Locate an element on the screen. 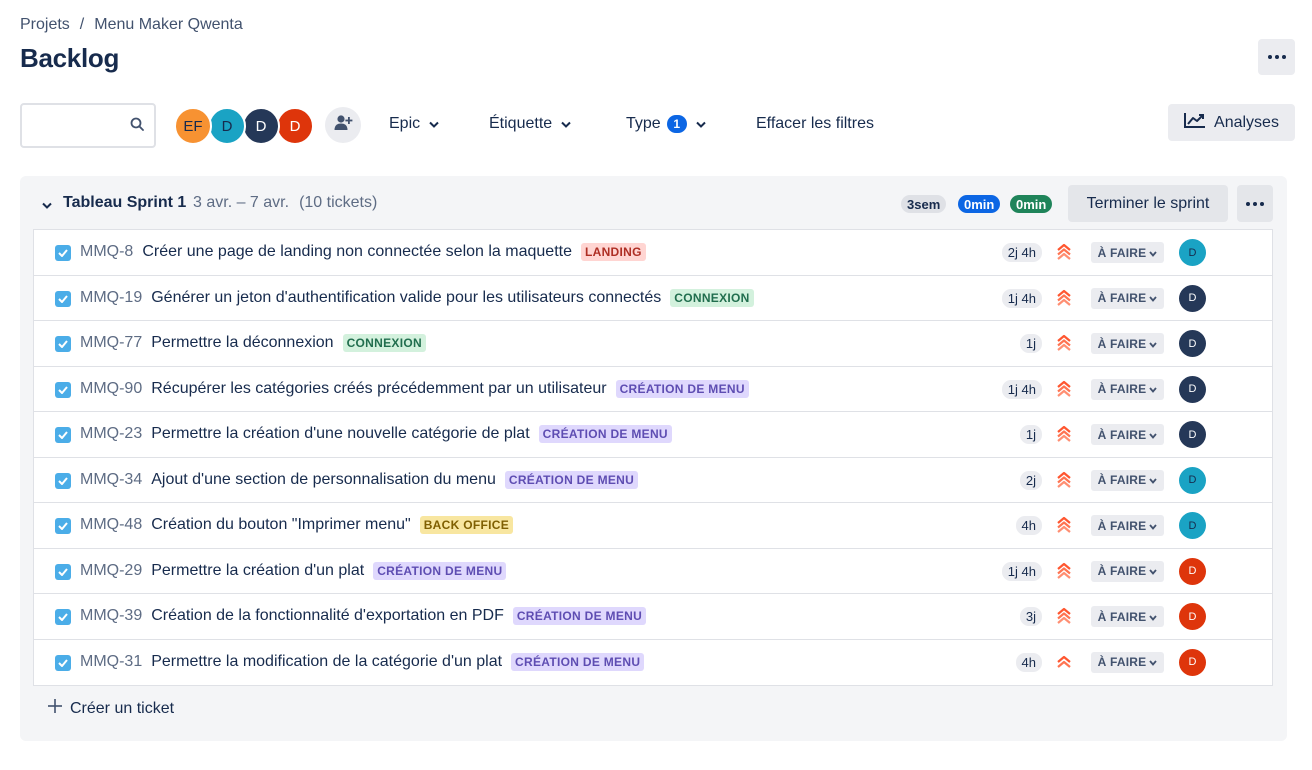 Image resolution: width=1312 pixels, height=770 pixels. search-input is located at coordinates (80, 125).